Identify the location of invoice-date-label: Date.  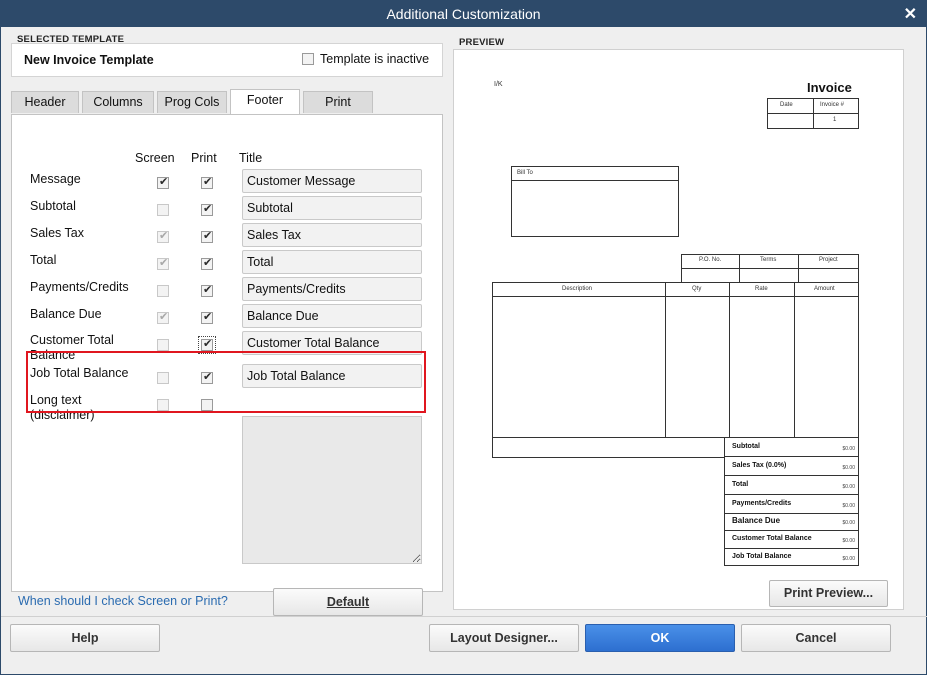
(786, 105).